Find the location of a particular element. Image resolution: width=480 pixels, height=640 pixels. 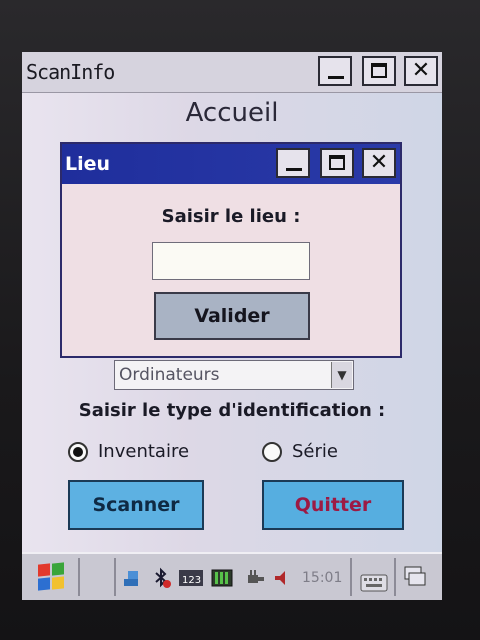

network-icon is located at coordinates (133, 578).